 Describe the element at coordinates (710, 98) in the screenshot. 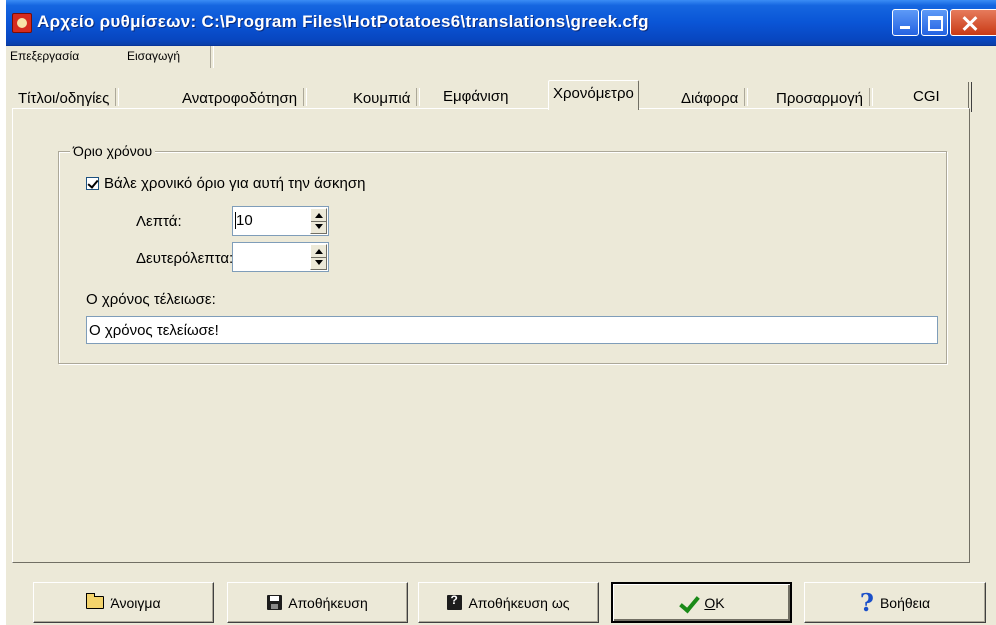

I see `tab-label: Διάφορα` at that location.